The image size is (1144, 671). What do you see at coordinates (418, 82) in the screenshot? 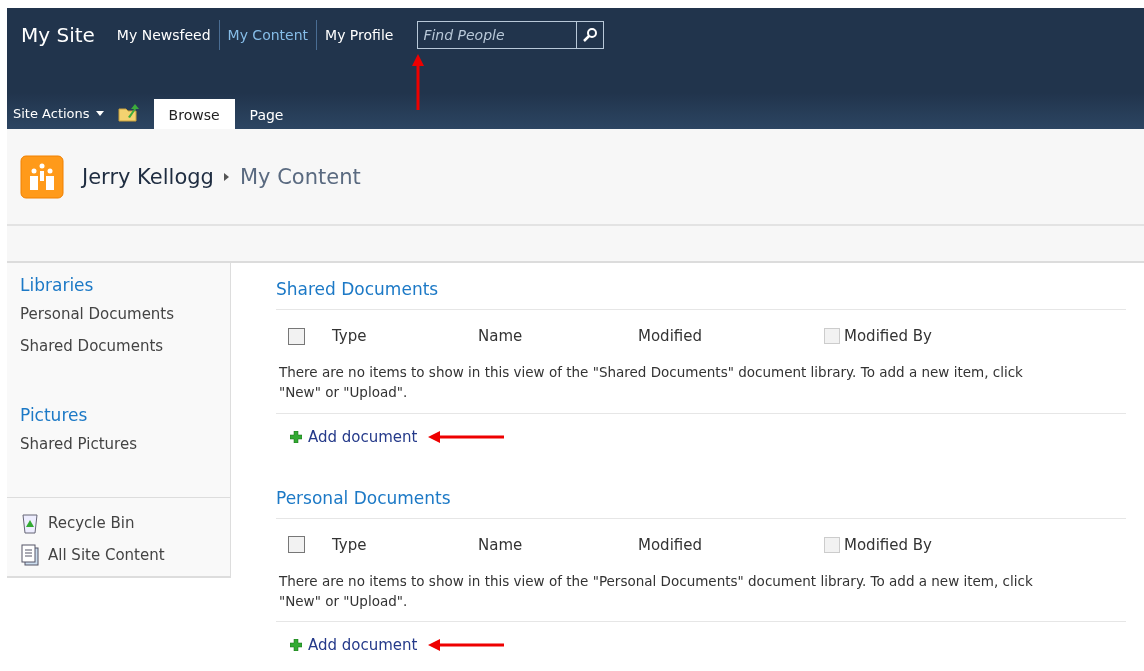
I see `arrow-annotation` at bounding box center [418, 82].